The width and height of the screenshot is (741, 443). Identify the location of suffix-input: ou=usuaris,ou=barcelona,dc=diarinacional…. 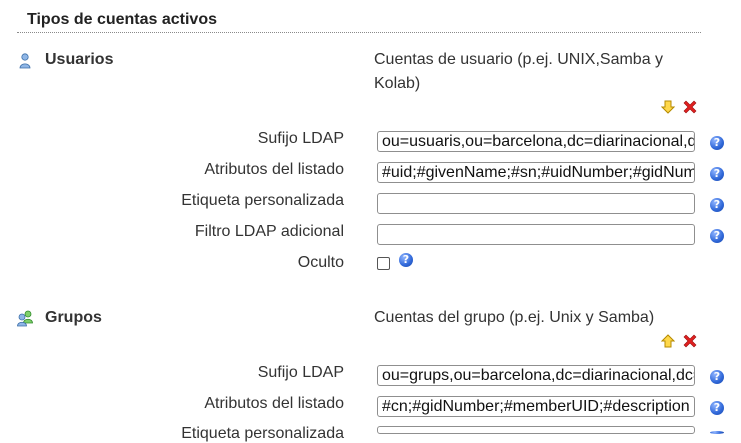
(536, 141).